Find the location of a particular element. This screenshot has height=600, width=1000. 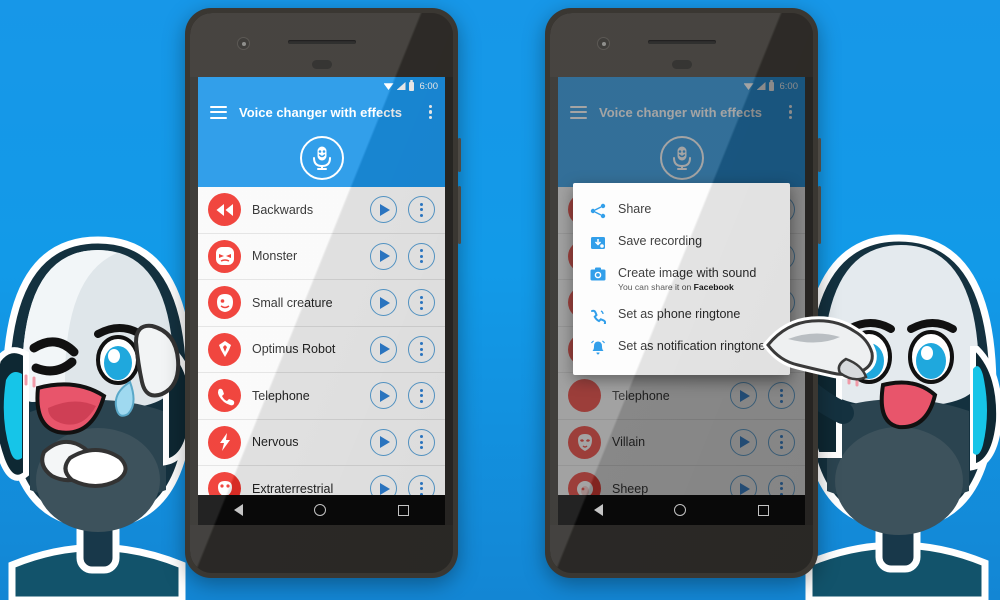

effect-name: Nervous is located at coordinates (275, 442).